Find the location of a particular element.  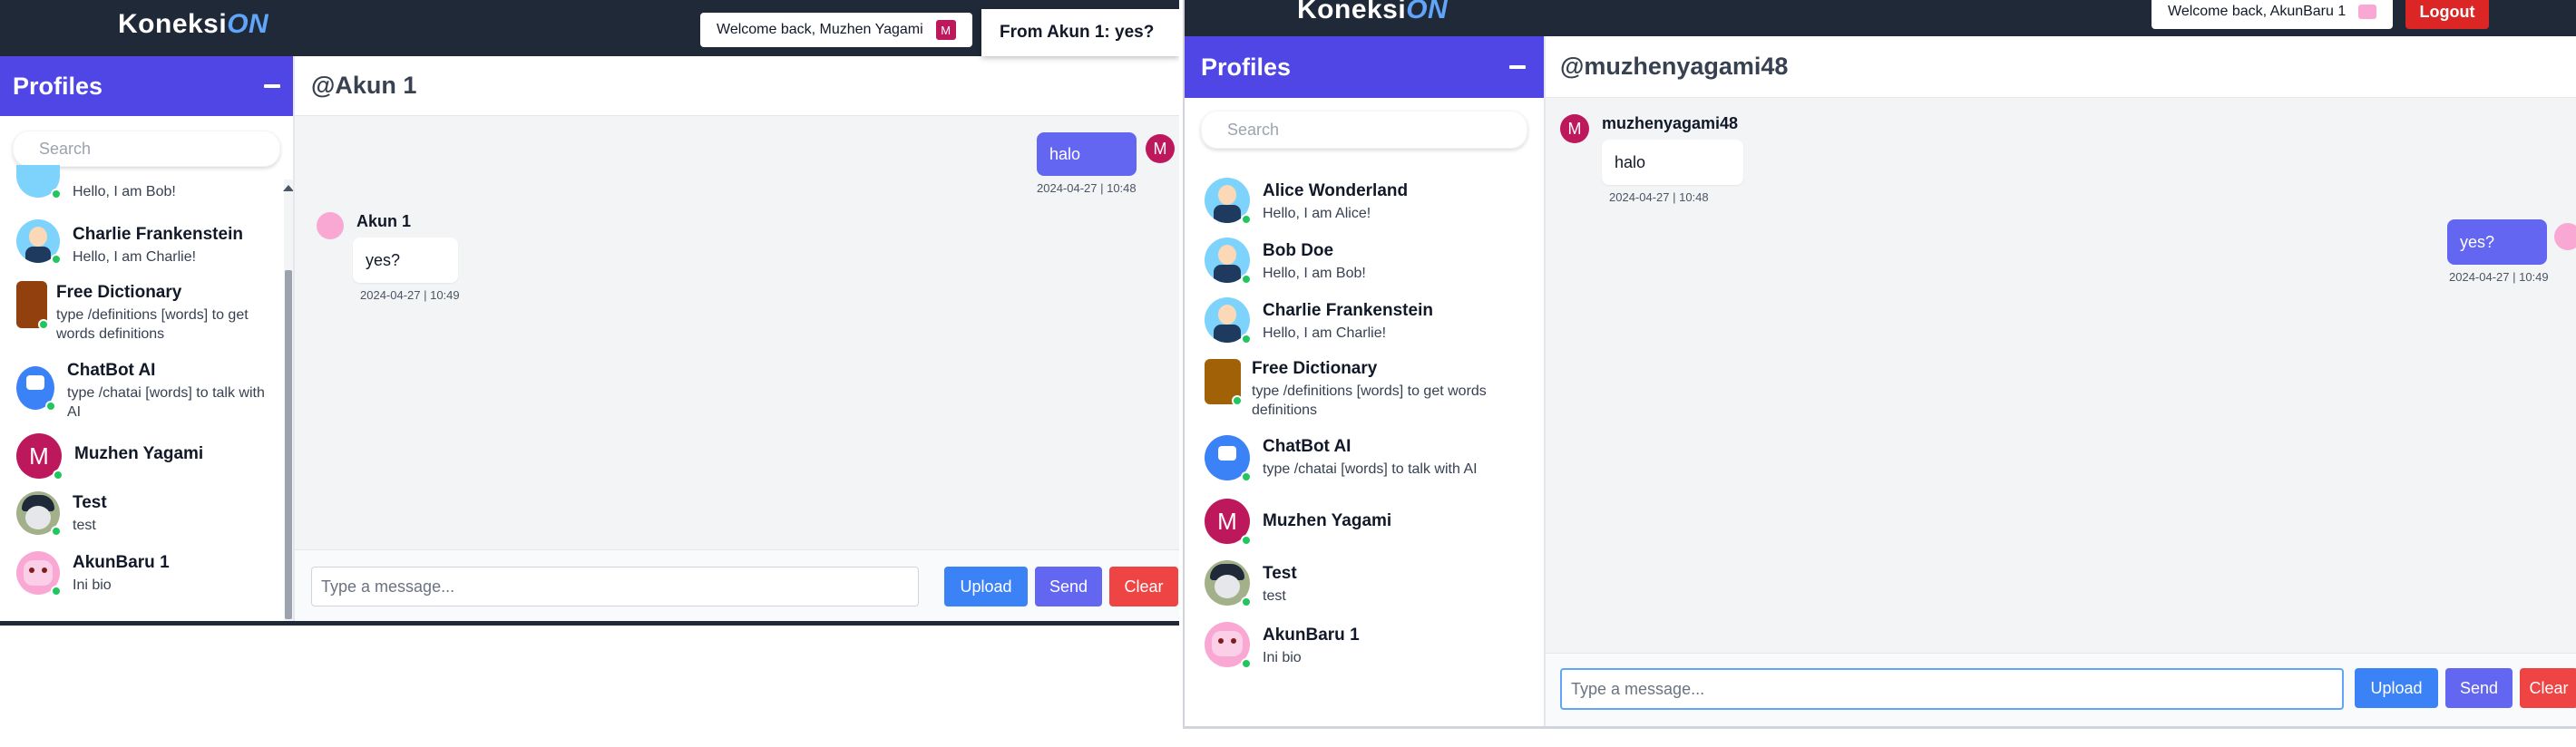

sidebar-item-bio: Hello, I am Alice! is located at coordinates (1317, 213).